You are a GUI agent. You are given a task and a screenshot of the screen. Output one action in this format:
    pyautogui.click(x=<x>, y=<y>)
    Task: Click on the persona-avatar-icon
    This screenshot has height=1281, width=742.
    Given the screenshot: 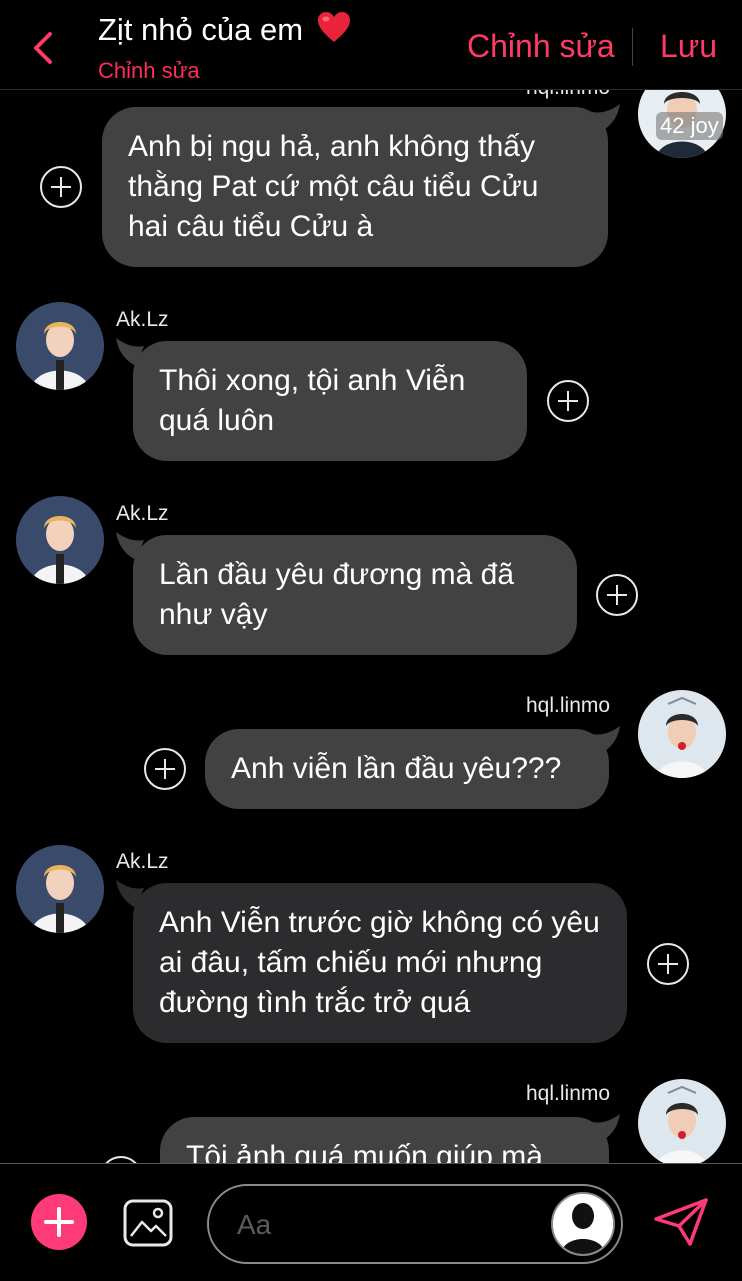 What is the action you would take?
    pyautogui.click(x=583, y=1224)
    